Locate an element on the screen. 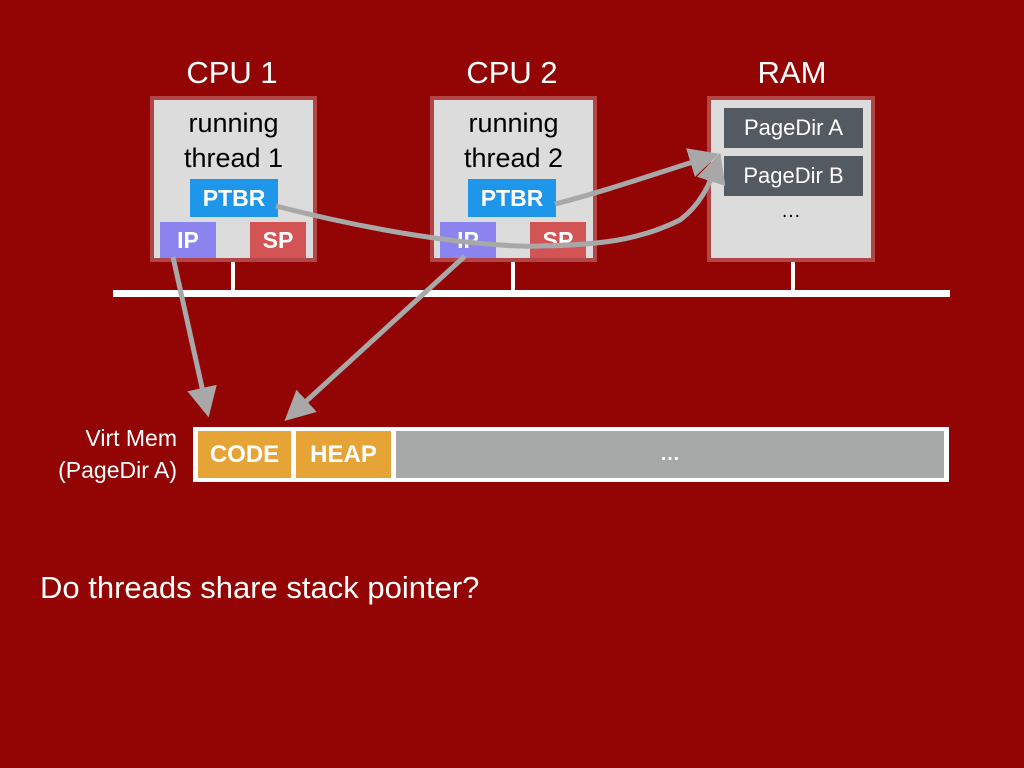 The height and width of the screenshot is (768, 1024). cpu1-box: running thread 1 PTBR IP SP is located at coordinates (233, 179).